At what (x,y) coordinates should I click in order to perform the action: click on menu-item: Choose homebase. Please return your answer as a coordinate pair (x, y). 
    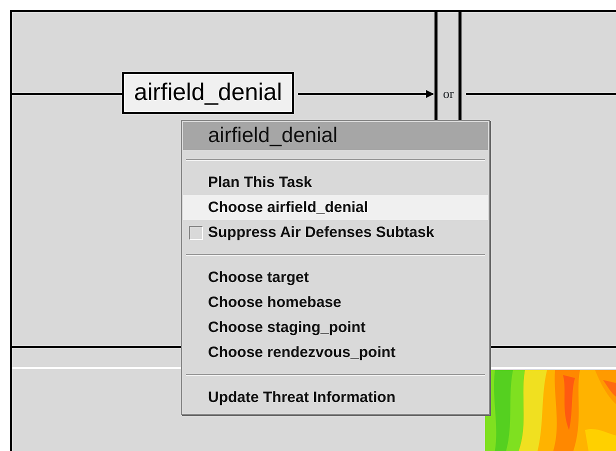
    Looking at the image, I should click on (335, 302).